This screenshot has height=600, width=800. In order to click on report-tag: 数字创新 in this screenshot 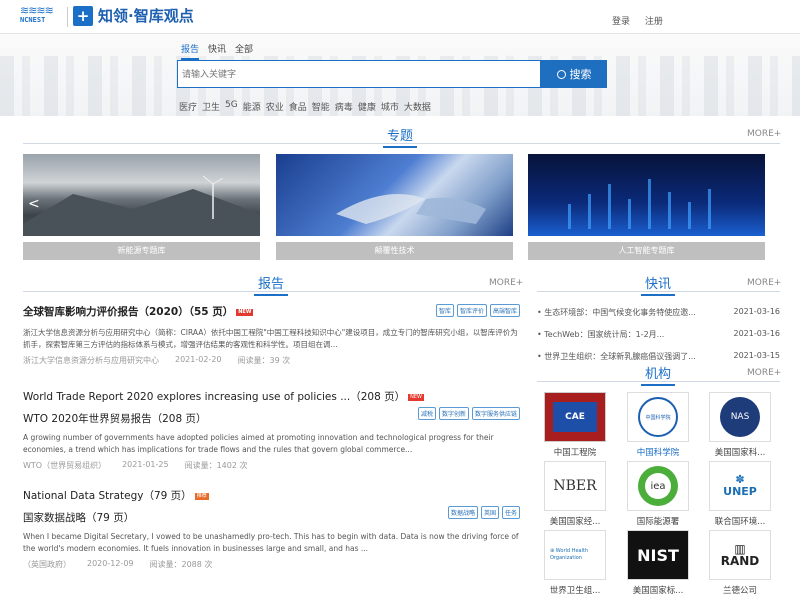, I will do `click(453, 413)`.